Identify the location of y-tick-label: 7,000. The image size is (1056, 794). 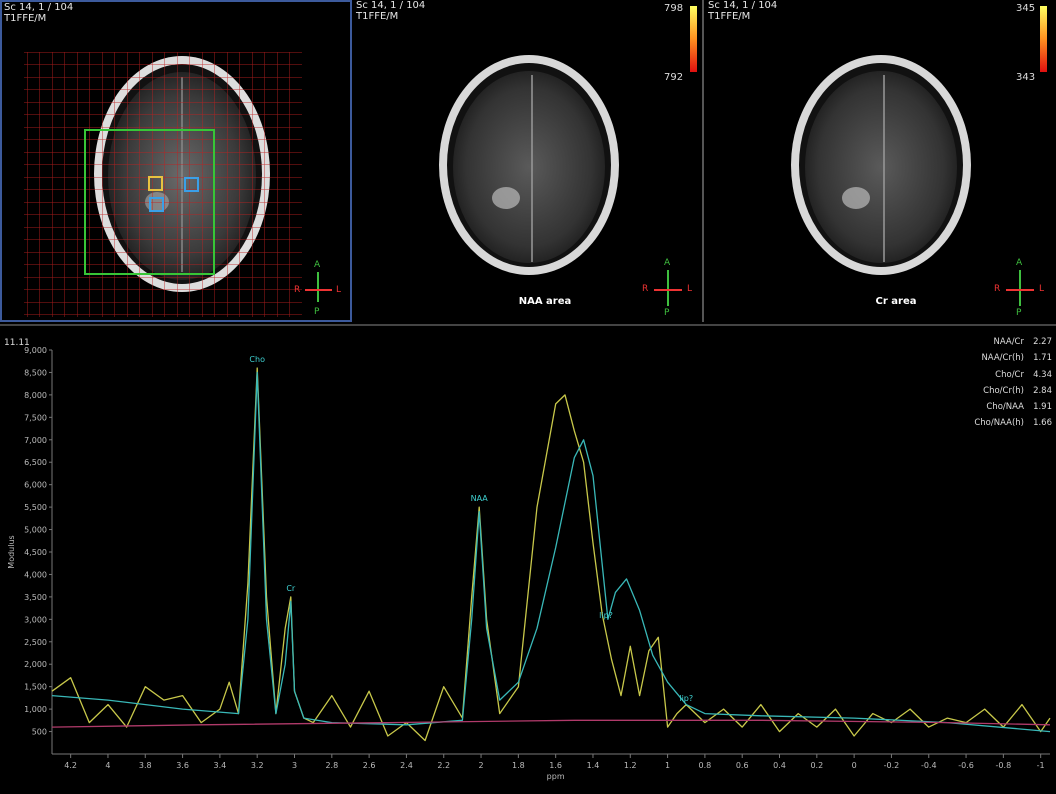
(35, 440).